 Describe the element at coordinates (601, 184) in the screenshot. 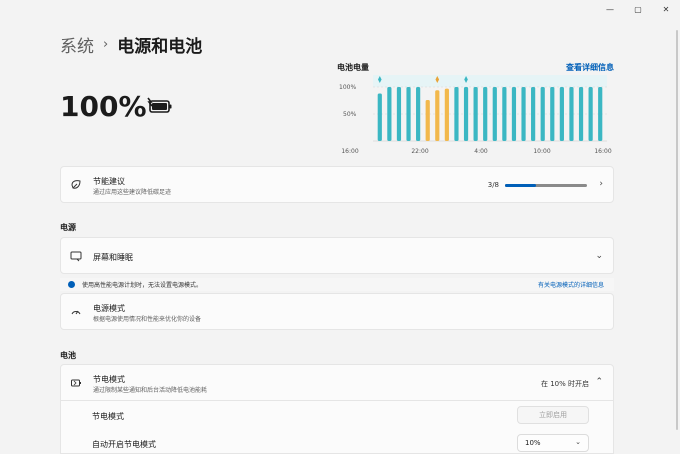

I see `chevron-right-icon: ›` at that location.